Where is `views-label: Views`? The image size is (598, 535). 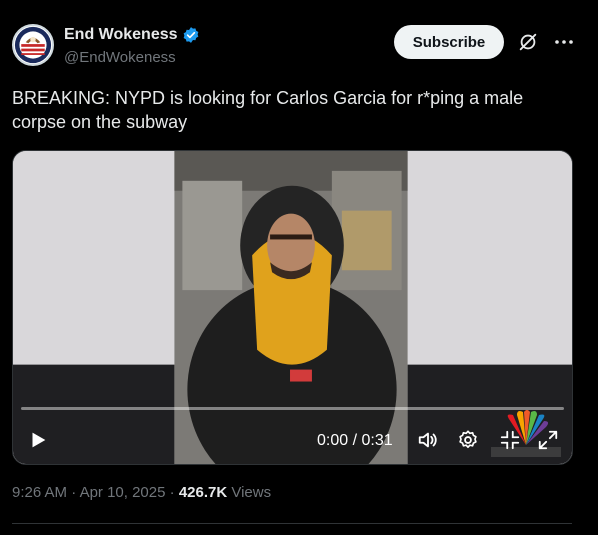 views-label: Views is located at coordinates (251, 492).